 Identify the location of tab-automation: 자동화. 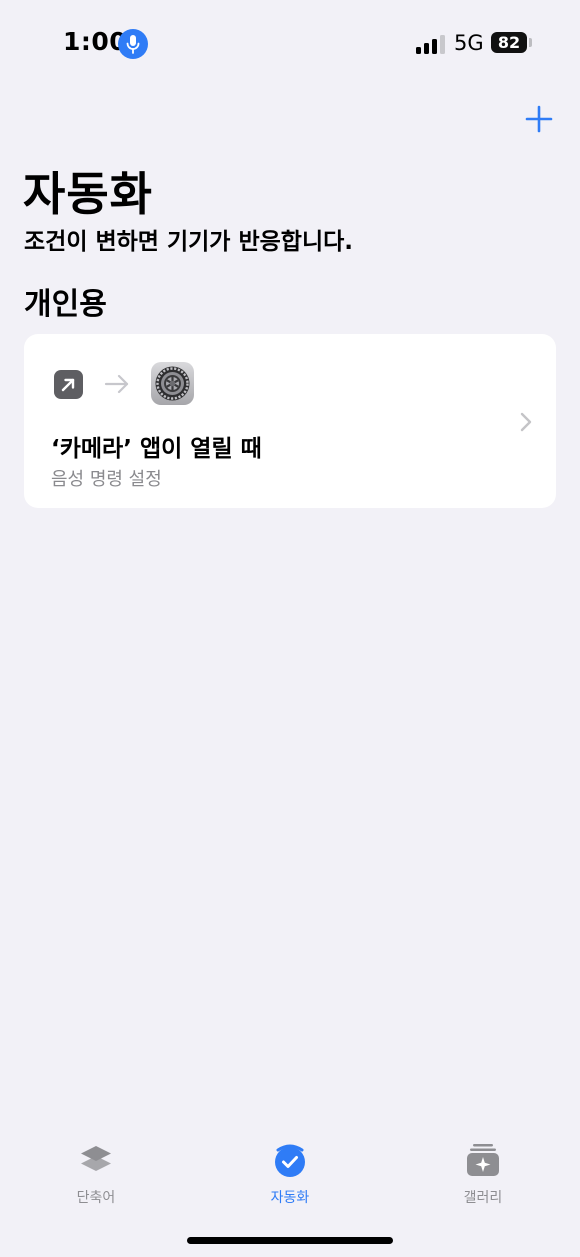
(290, 1170).